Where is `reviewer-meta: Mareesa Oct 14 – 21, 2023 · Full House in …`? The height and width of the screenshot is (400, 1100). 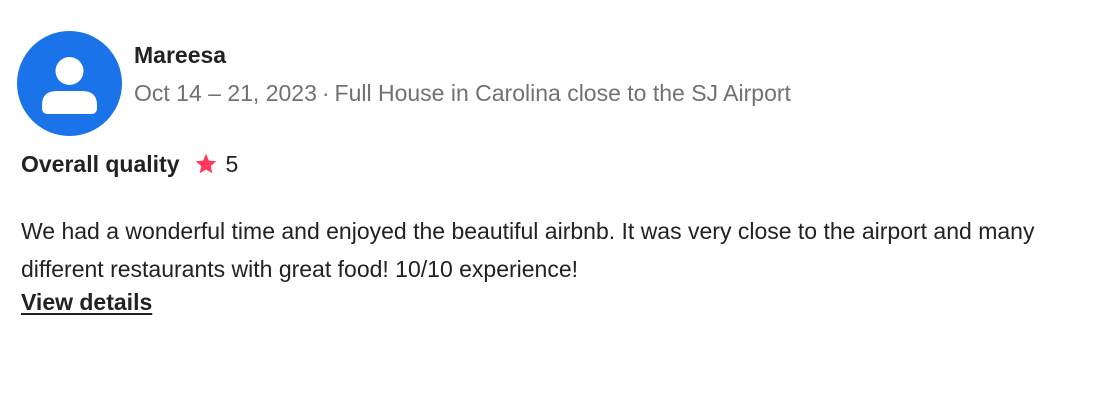
reviewer-meta: Mareesa Oct 14 – 21, 2023 · Full House in … is located at coordinates (462, 69).